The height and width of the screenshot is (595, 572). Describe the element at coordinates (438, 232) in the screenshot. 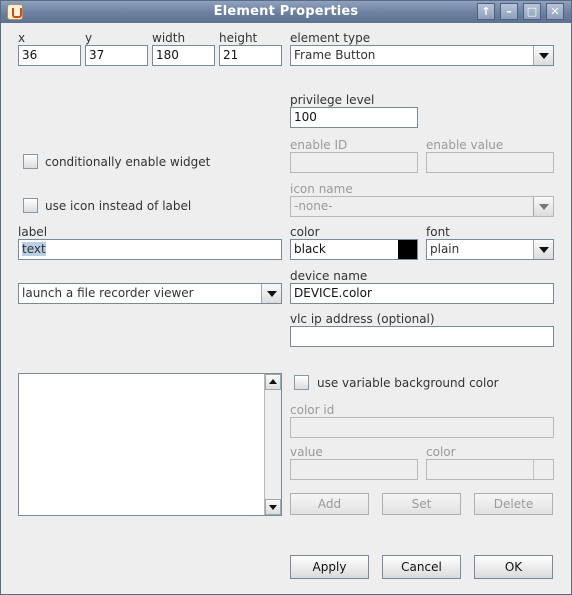

I see `font-label: font` at that location.